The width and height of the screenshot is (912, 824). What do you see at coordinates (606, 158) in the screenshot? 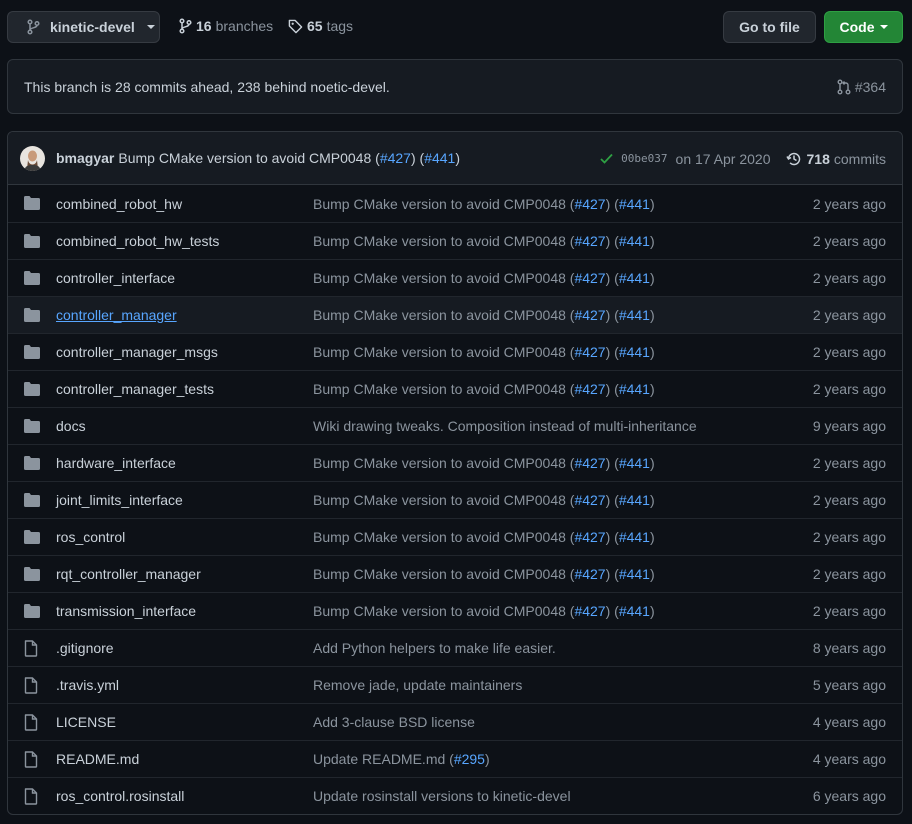
I see `check-icon` at bounding box center [606, 158].